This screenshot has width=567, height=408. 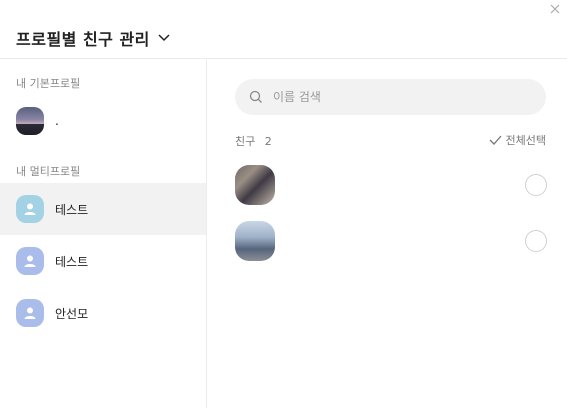 What do you see at coordinates (525, 140) in the screenshot?
I see `select-all-label: 전체선택` at bounding box center [525, 140].